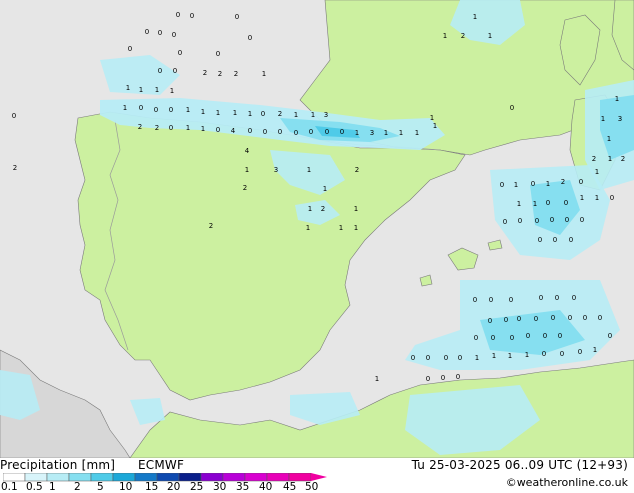 The height and width of the screenshot is (493, 634). What do you see at coordinates (276, 170) in the screenshot?
I see `precip-value: 3` at bounding box center [276, 170].